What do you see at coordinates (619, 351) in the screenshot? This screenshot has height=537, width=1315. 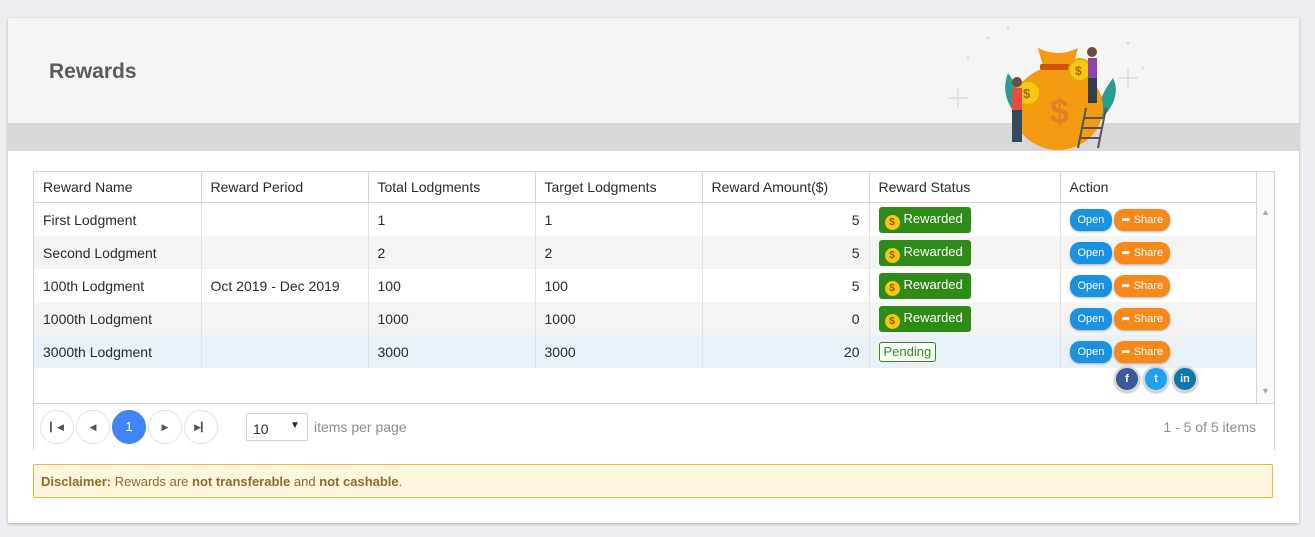 I see `cell-target-lodgments: 3000` at bounding box center [619, 351].